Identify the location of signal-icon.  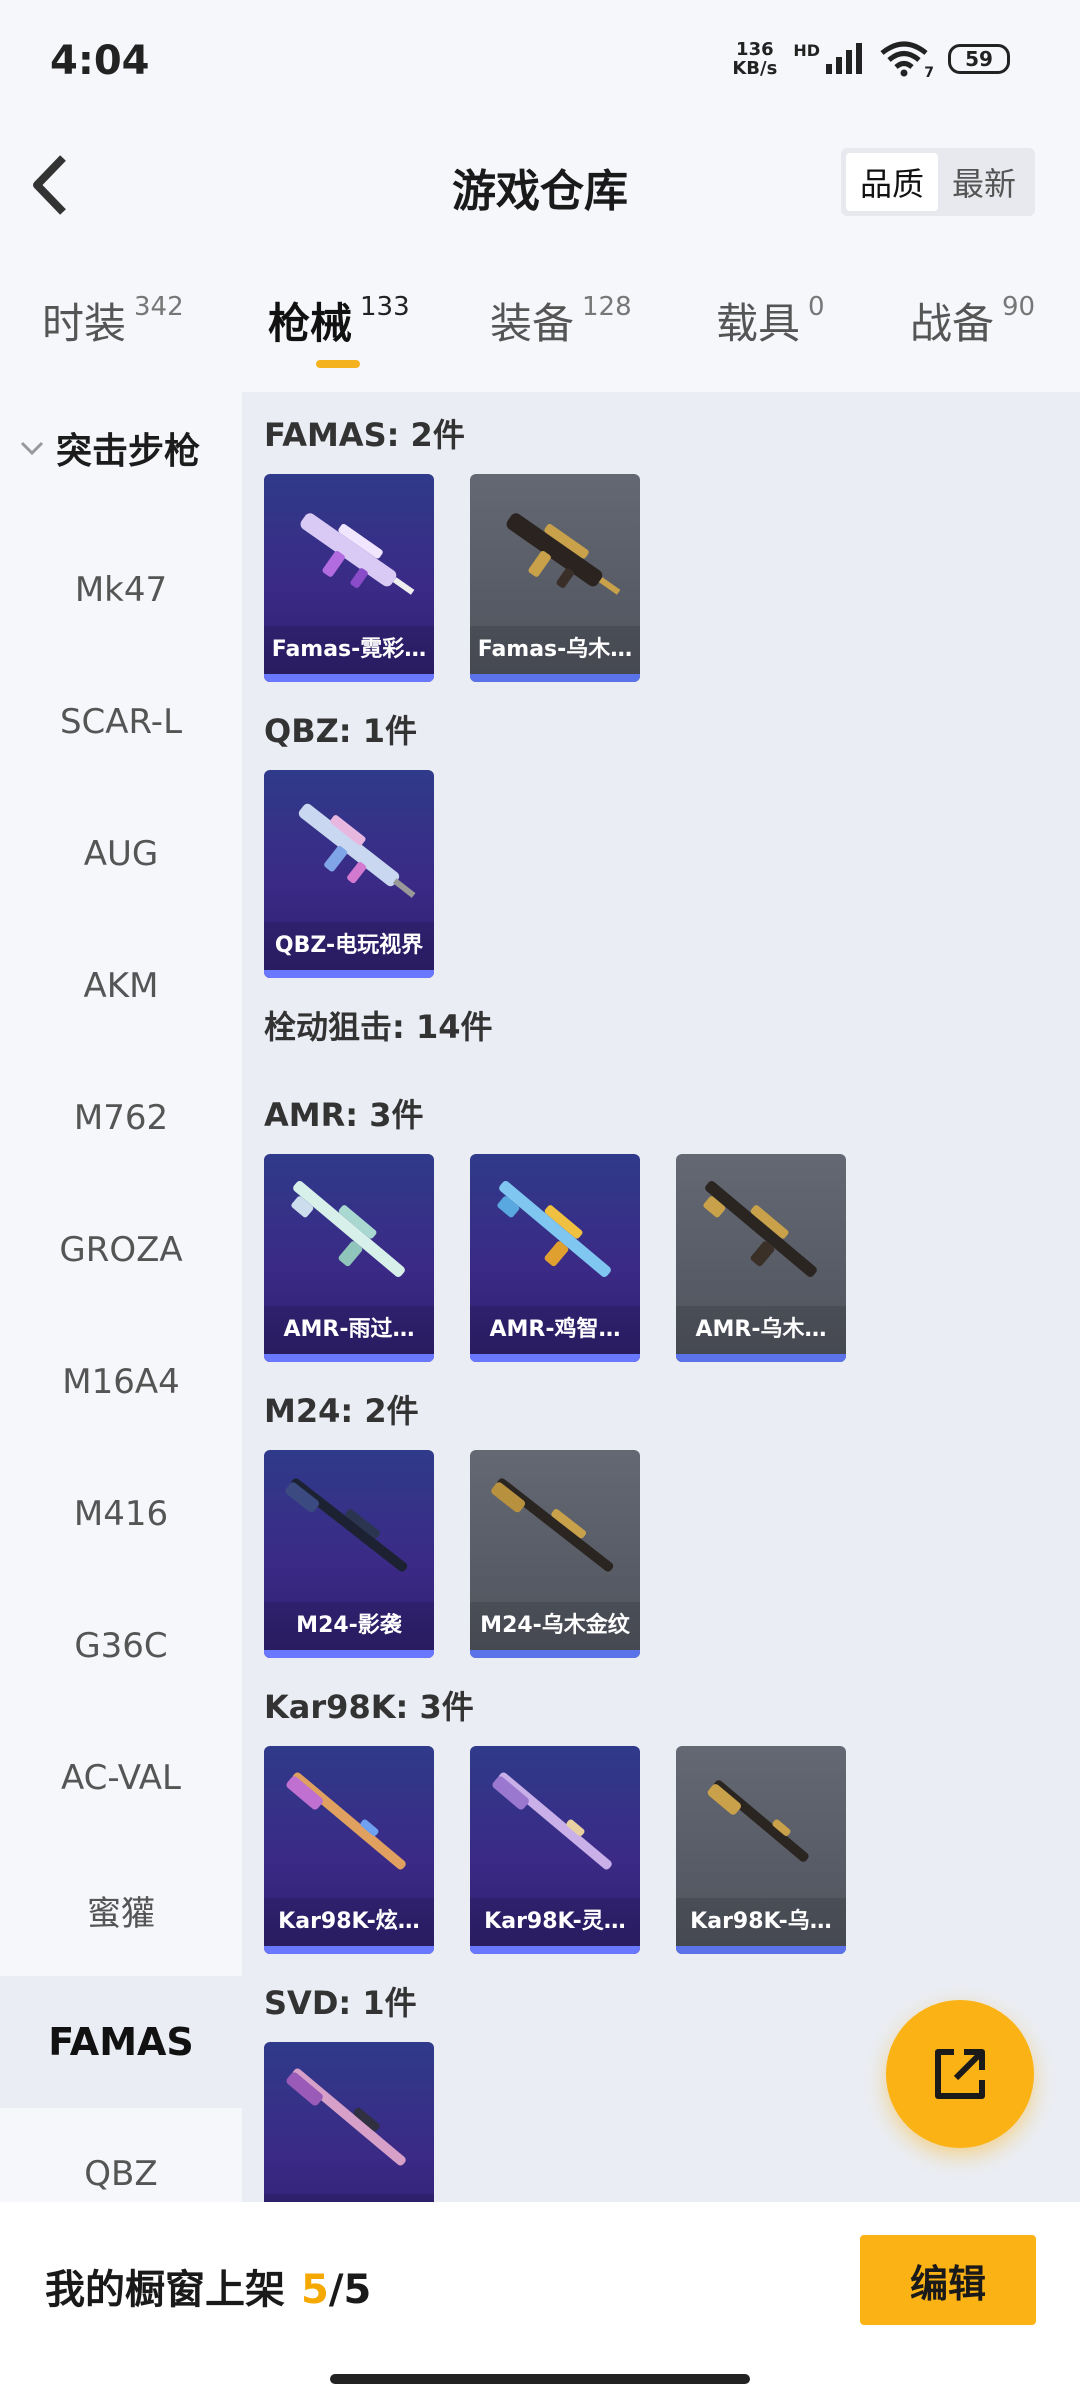
(844, 58).